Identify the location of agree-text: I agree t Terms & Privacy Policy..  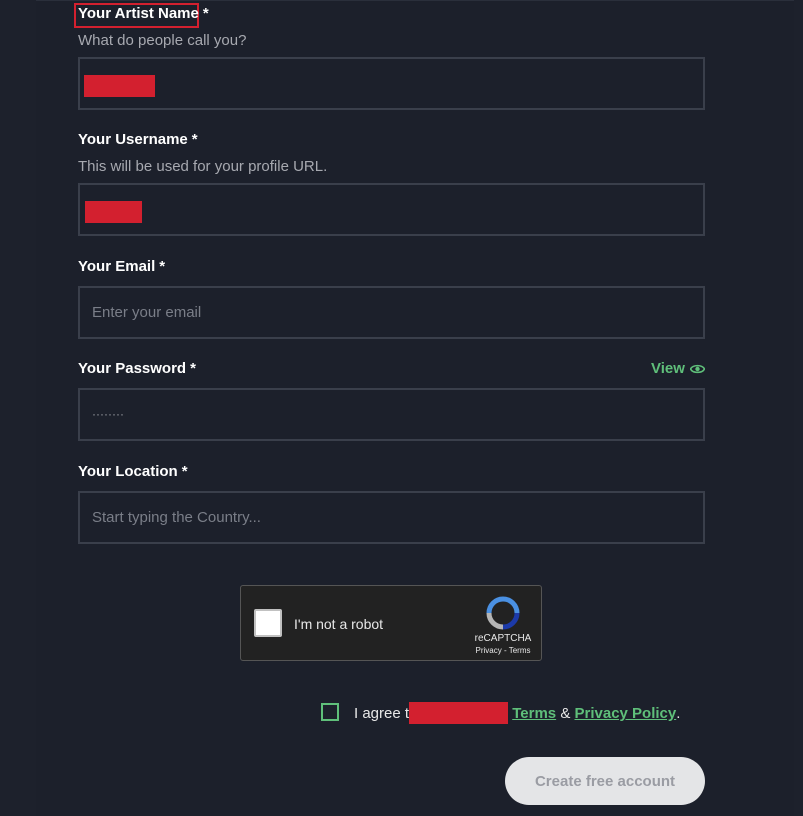
(517, 713).